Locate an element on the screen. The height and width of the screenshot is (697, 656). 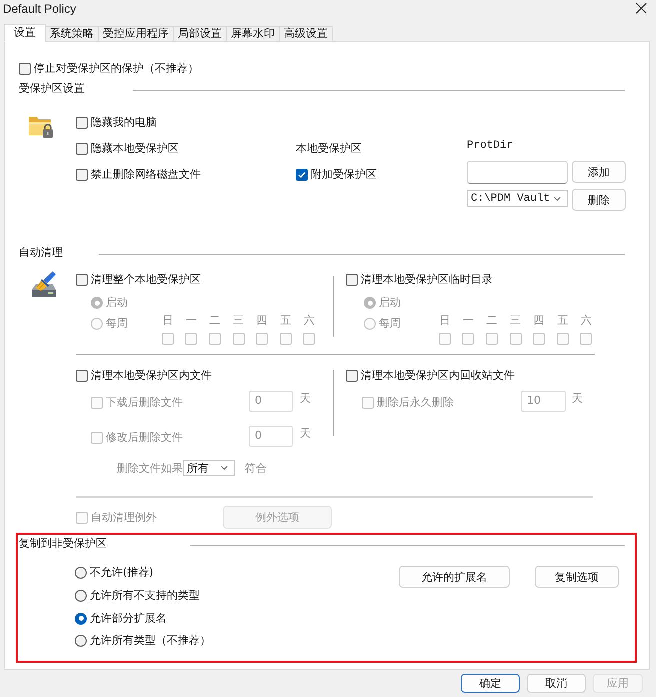
checkbox-label: 清理整个本地受保护区 is located at coordinates (146, 280).